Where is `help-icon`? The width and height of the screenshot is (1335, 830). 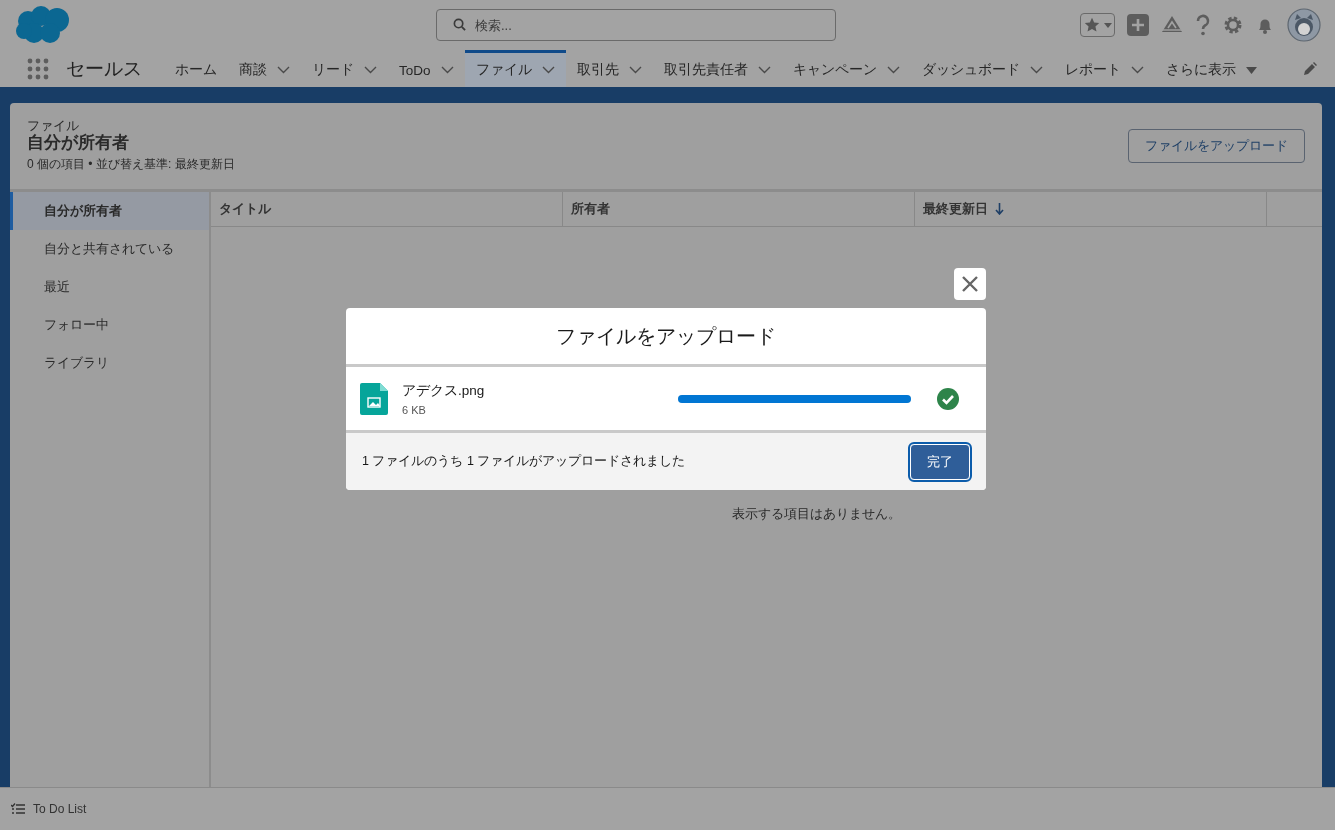
help-icon is located at coordinates (1203, 25).